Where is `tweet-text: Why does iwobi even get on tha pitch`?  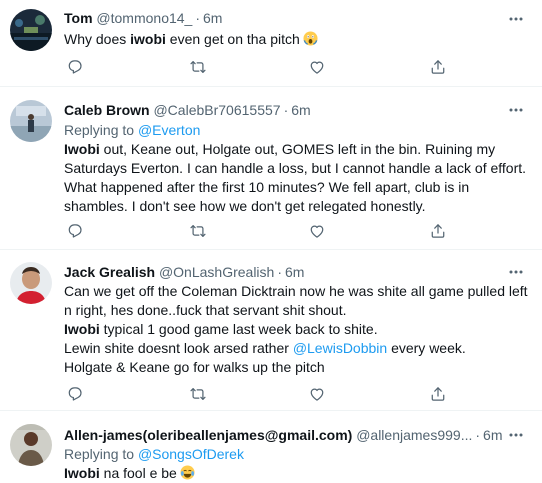 tweet-text: Why does iwobi even get on tha pitch is located at coordinates (296, 39).